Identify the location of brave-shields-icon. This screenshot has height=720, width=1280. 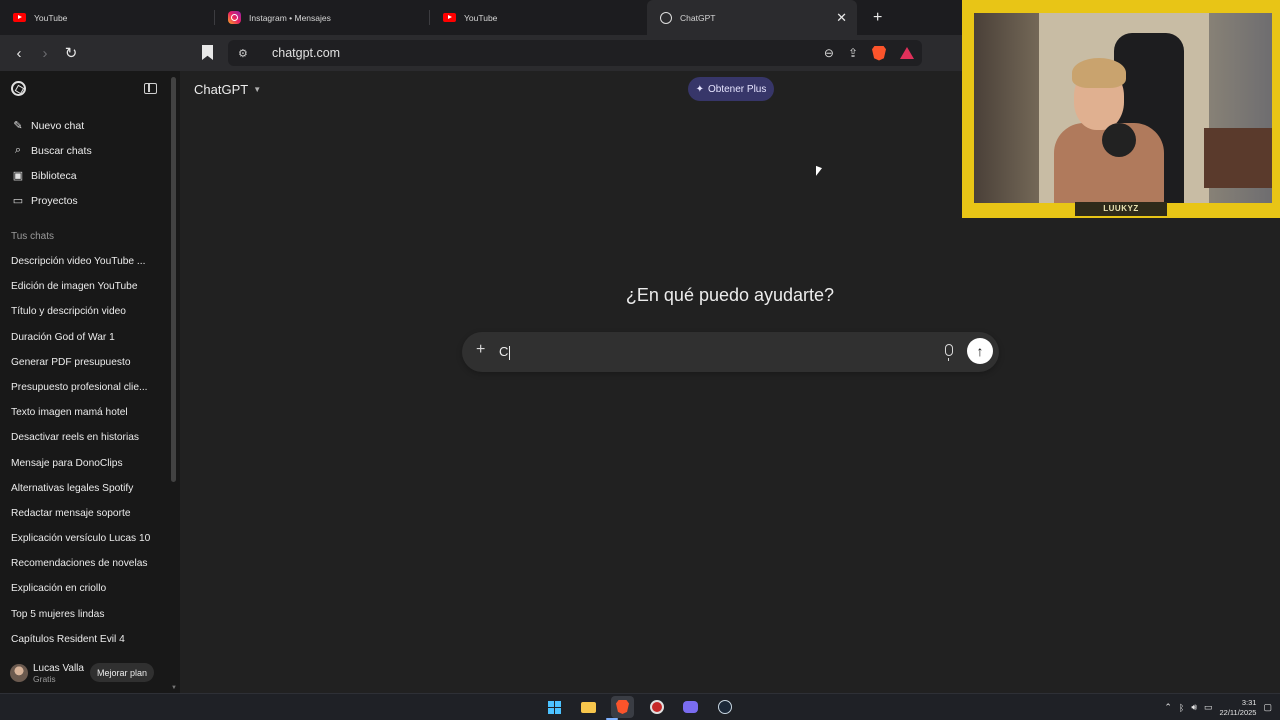
(879, 53).